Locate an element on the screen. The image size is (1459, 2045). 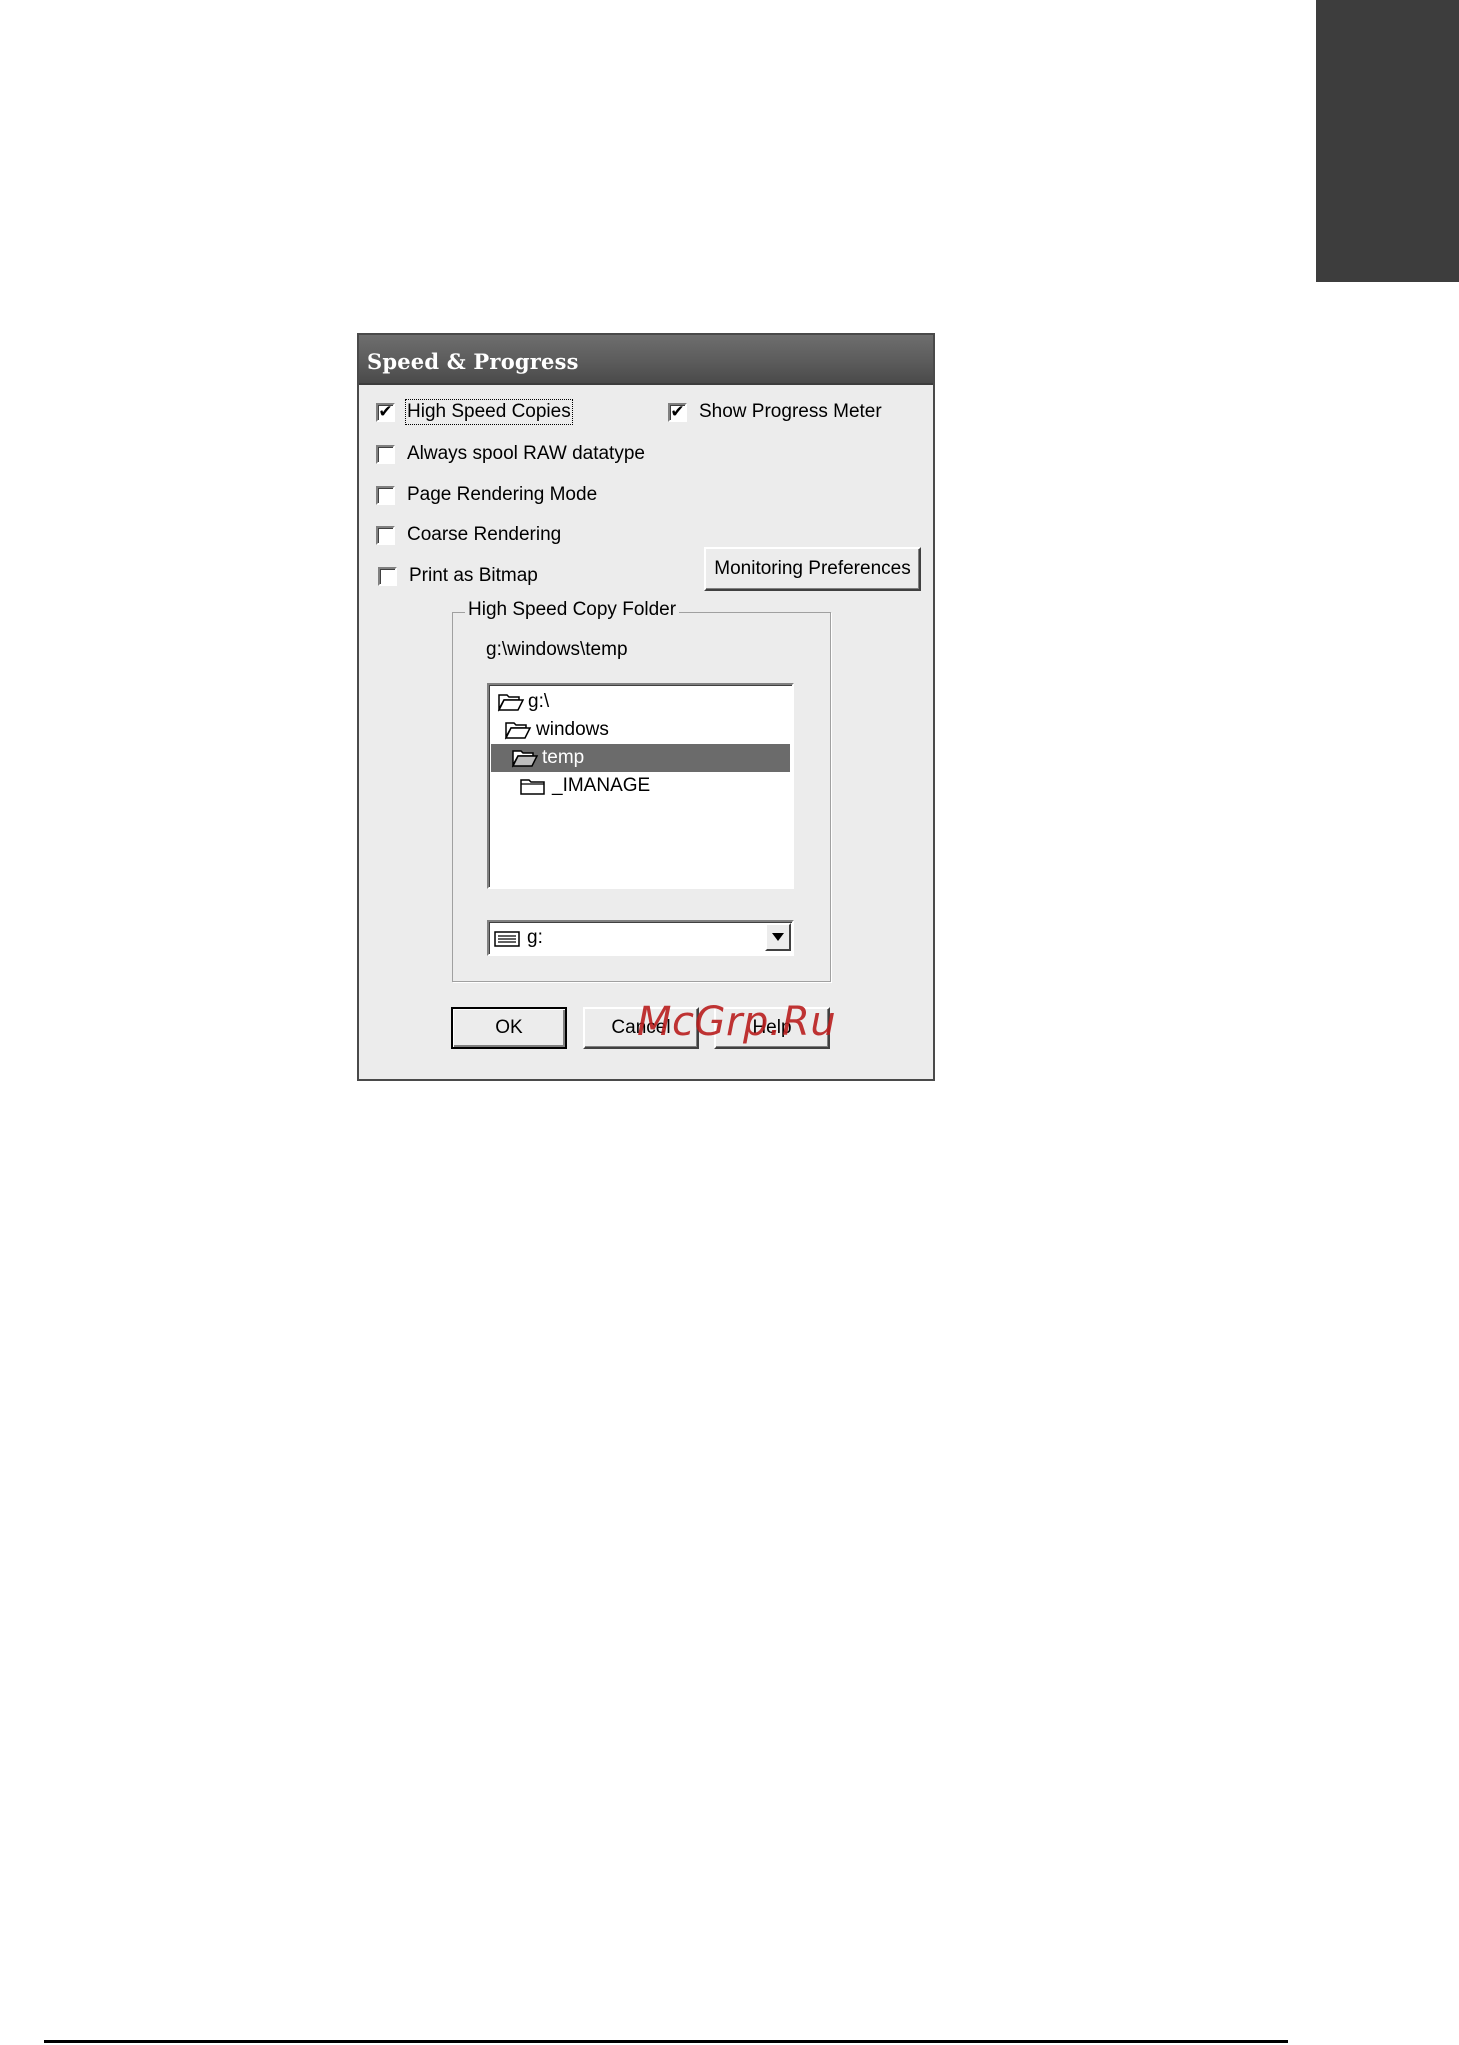
high-speed-copies-label: High Speed Copies is located at coordinates (489, 412).